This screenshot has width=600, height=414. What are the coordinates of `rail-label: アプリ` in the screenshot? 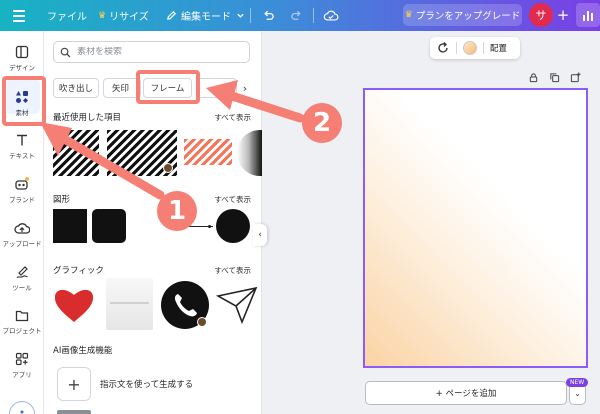 It's located at (22, 375).